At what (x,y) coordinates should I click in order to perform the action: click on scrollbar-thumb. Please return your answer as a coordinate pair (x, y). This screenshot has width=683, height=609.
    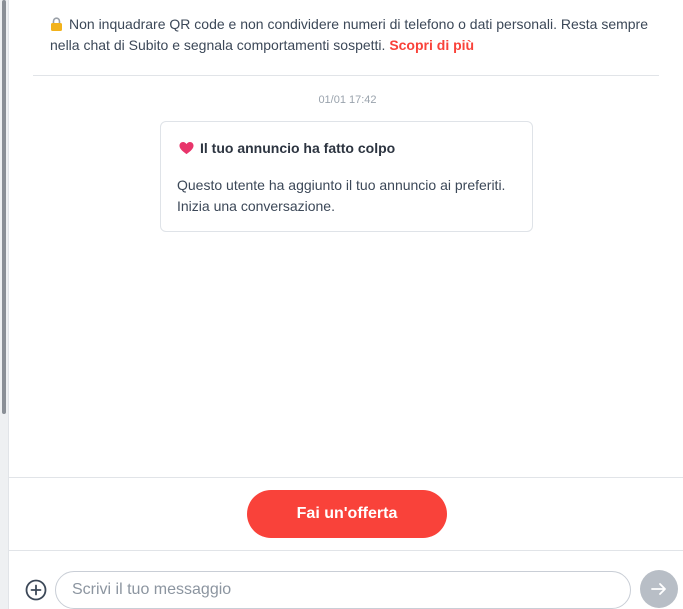
    Looking at the image, I should click on (4, 207).